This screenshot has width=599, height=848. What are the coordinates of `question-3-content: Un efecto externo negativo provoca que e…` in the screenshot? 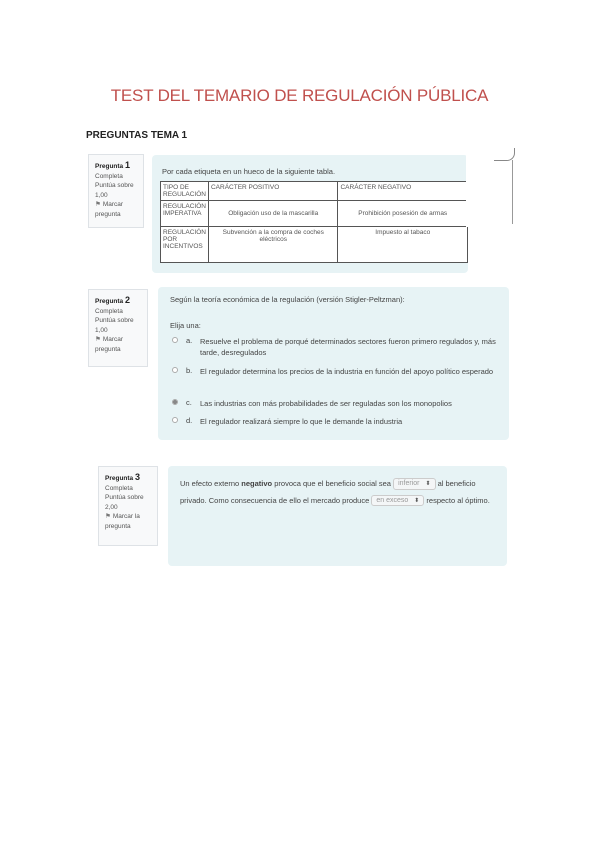 It's located at (337, 516).